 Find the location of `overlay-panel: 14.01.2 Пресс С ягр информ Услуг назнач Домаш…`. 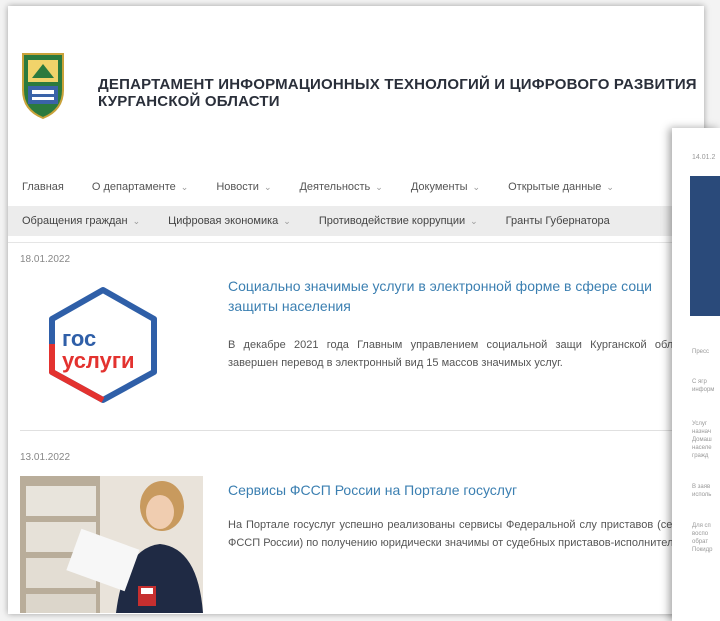

overlay-panel: 14.01.2 Пресс С ягр информ Услуг назнач Домаш… is located at coordinates (696, 374).